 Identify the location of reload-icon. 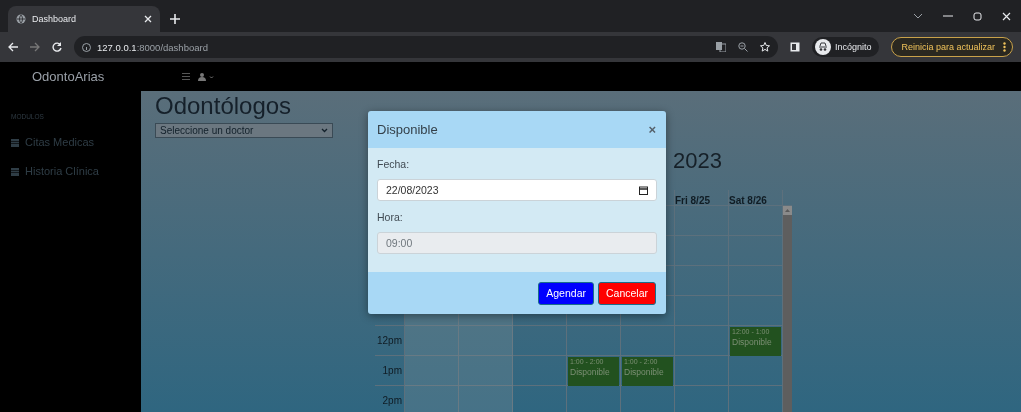
(57, 47).